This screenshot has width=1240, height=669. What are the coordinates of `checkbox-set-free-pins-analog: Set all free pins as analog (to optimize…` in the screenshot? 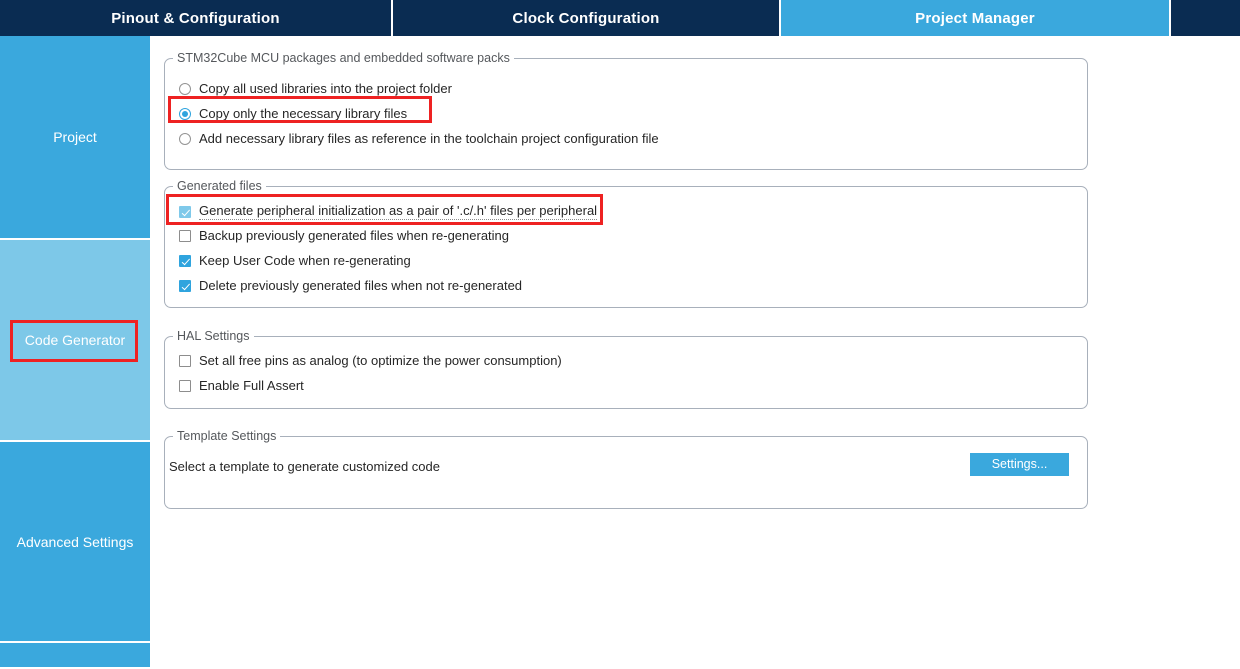 It's located at (370, 360).